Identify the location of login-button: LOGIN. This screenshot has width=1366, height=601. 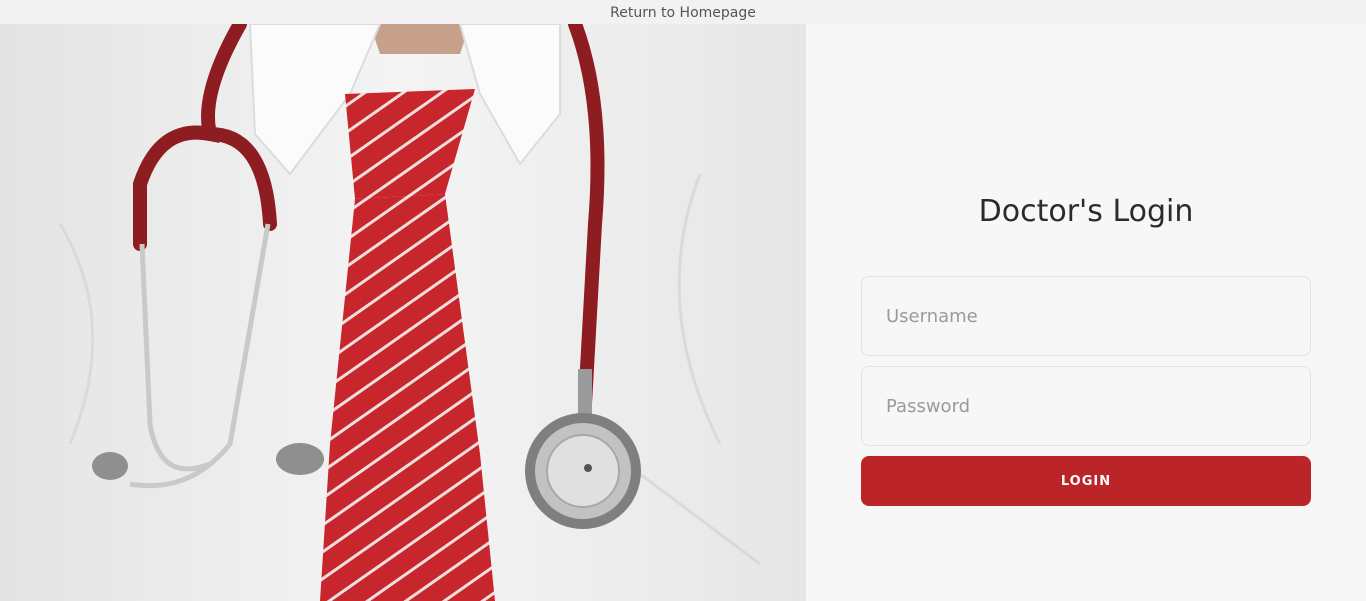
(1086, 481).